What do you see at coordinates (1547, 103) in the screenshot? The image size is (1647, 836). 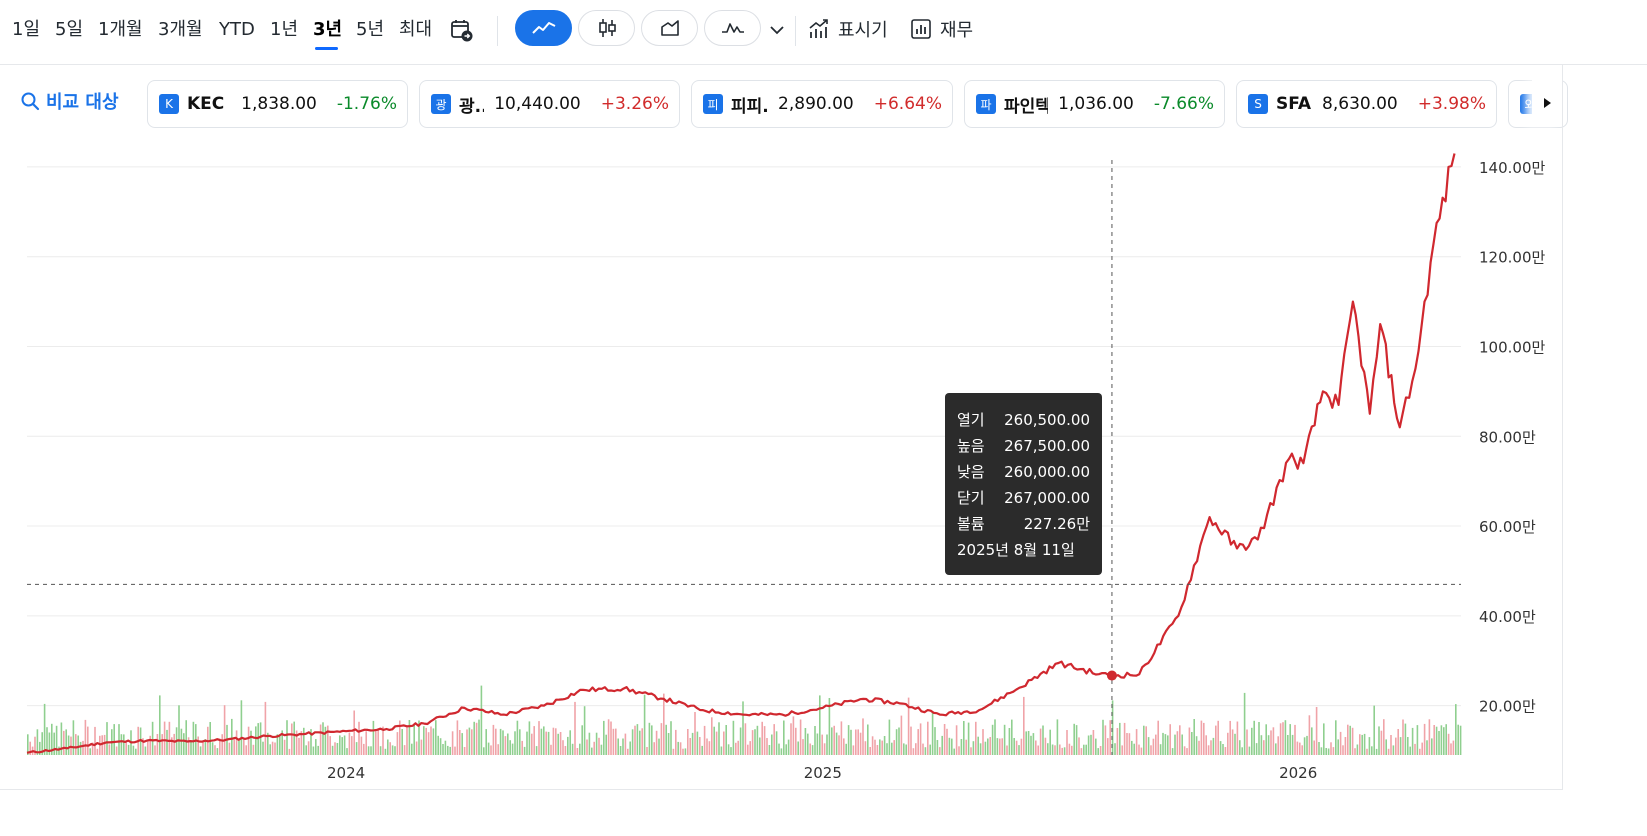 I see `scroll-right-button` at bounding box center [1547, 103].